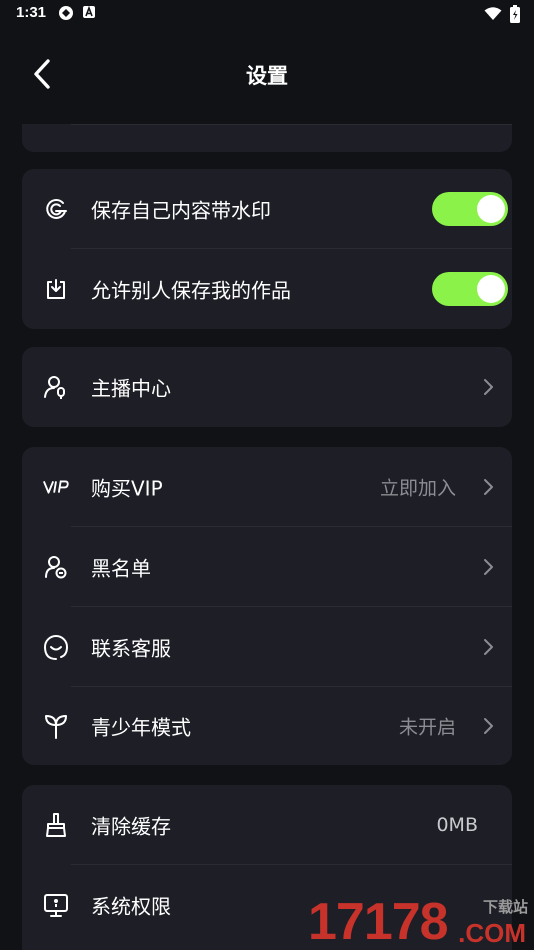  Describe the element at coordinates (267, 567) in the screenshot. I see `setting-row-blacklist: 黑名单` at that location.